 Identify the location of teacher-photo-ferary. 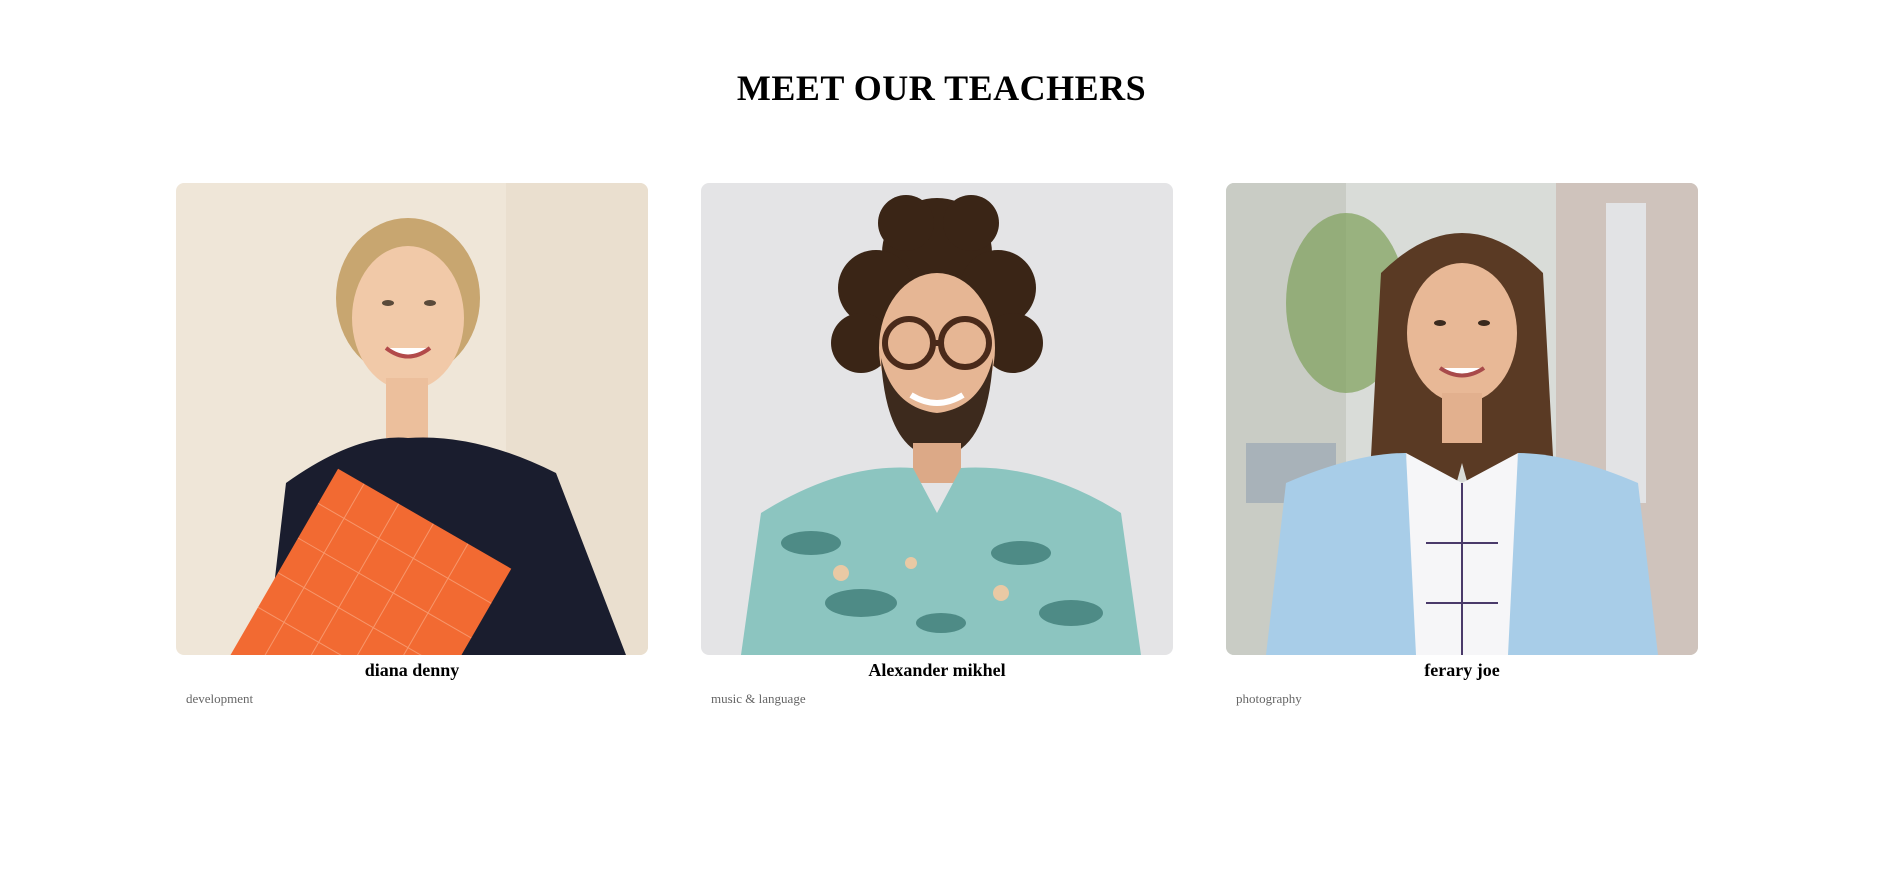
(1462, 419).